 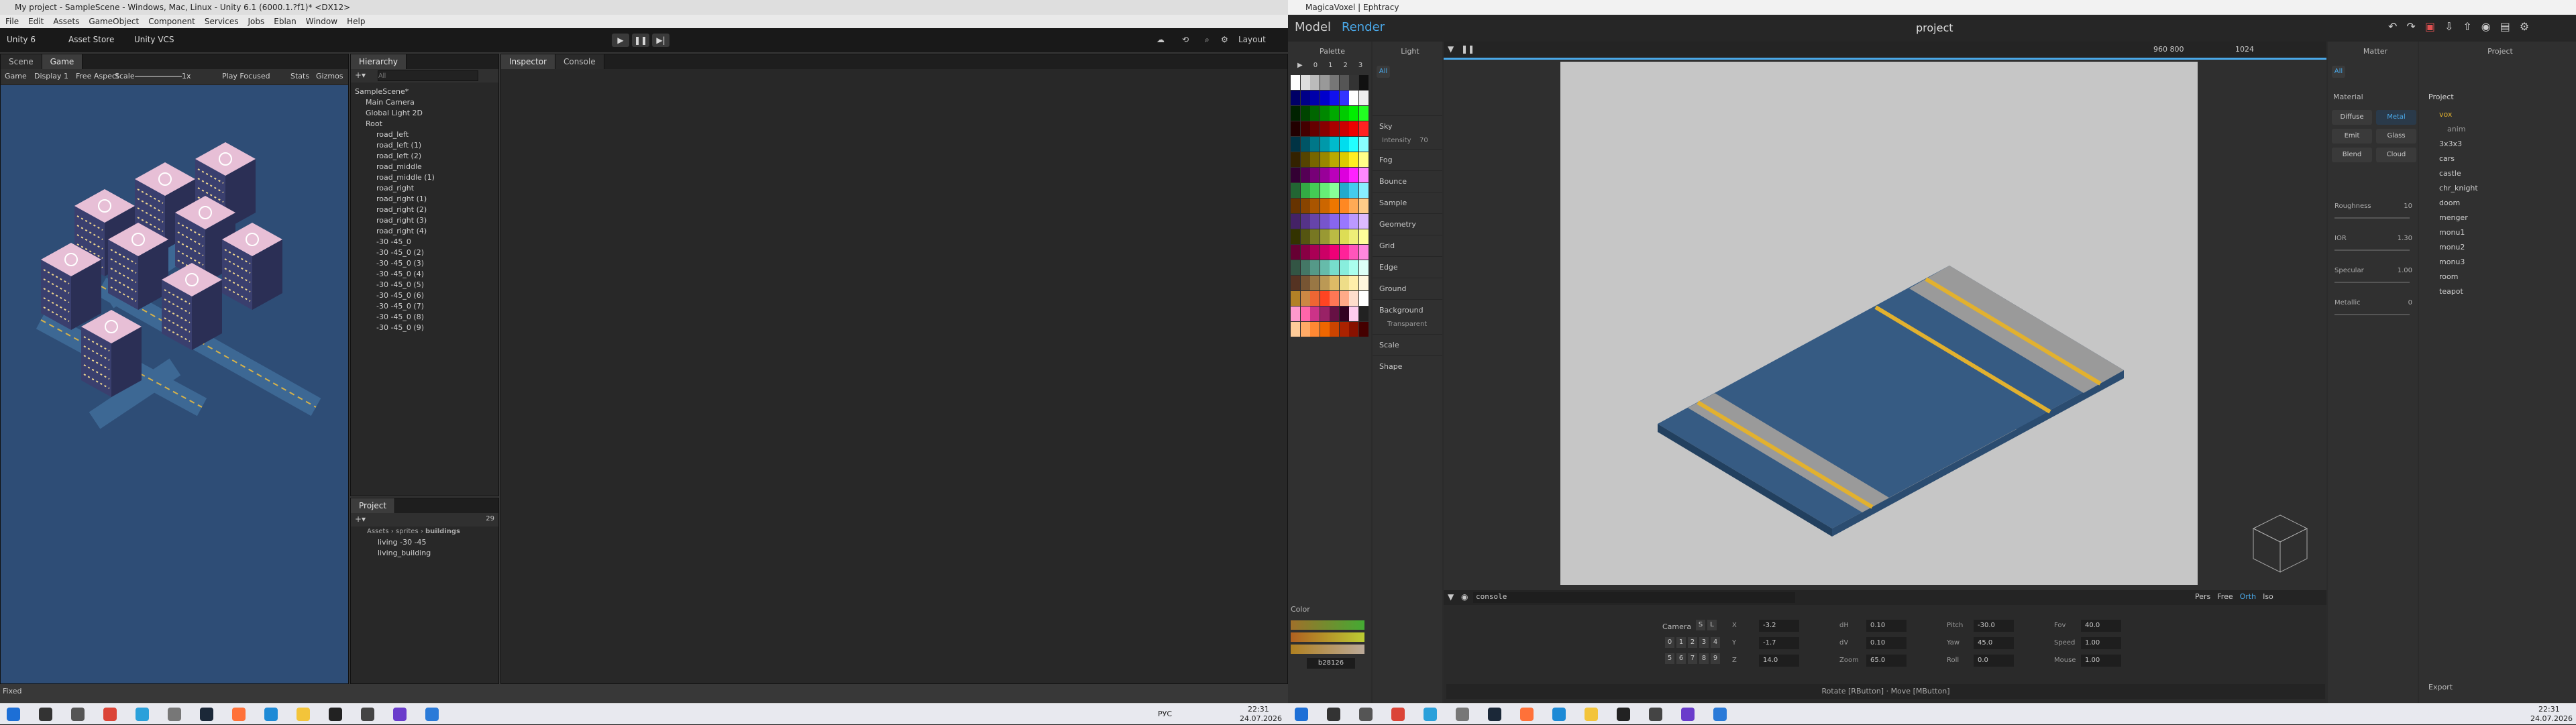 What do you see at coordinates (271, 714) in the screenshot?
I see `edge-icon` at bounding box center [271, 714].